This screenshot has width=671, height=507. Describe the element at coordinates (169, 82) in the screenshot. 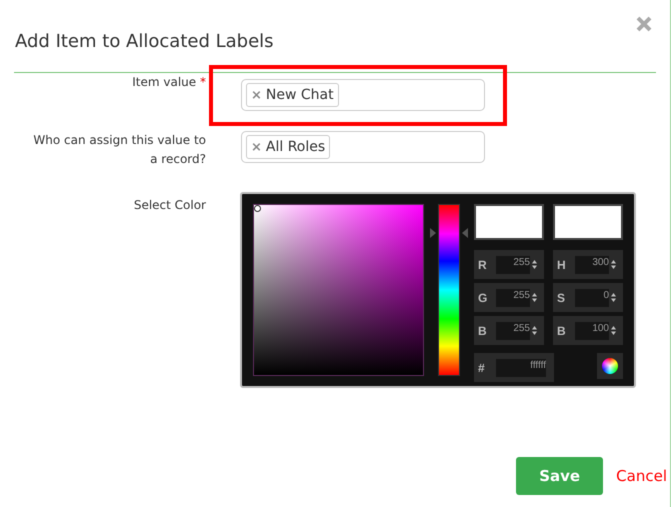

I see `field-label: Item value *` at that location.